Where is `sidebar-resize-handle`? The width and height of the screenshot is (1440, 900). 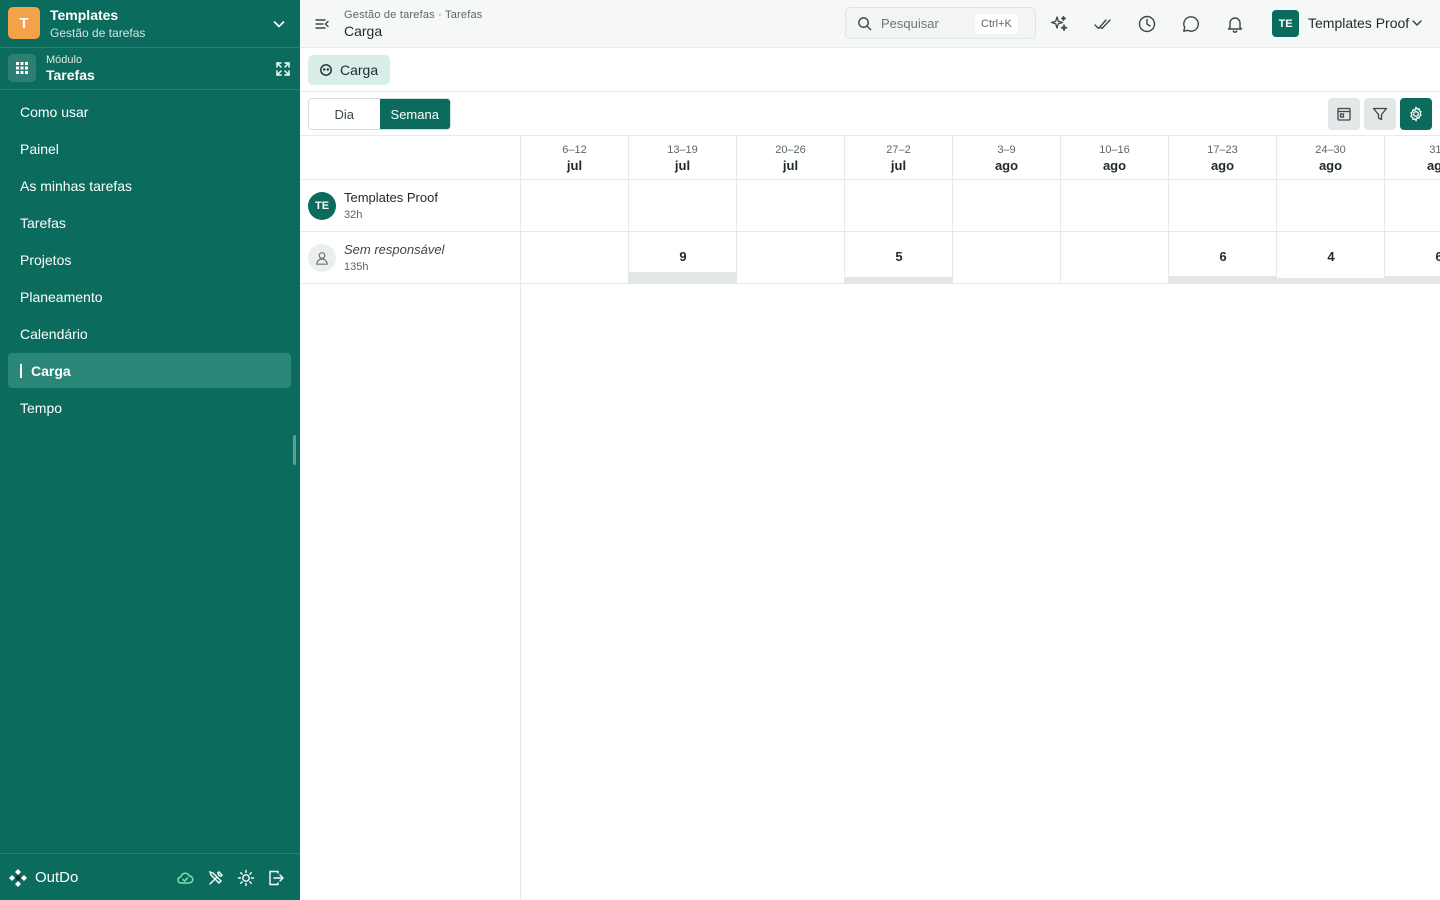 sidebar-resize-handle is located at coordinates (294, 450).